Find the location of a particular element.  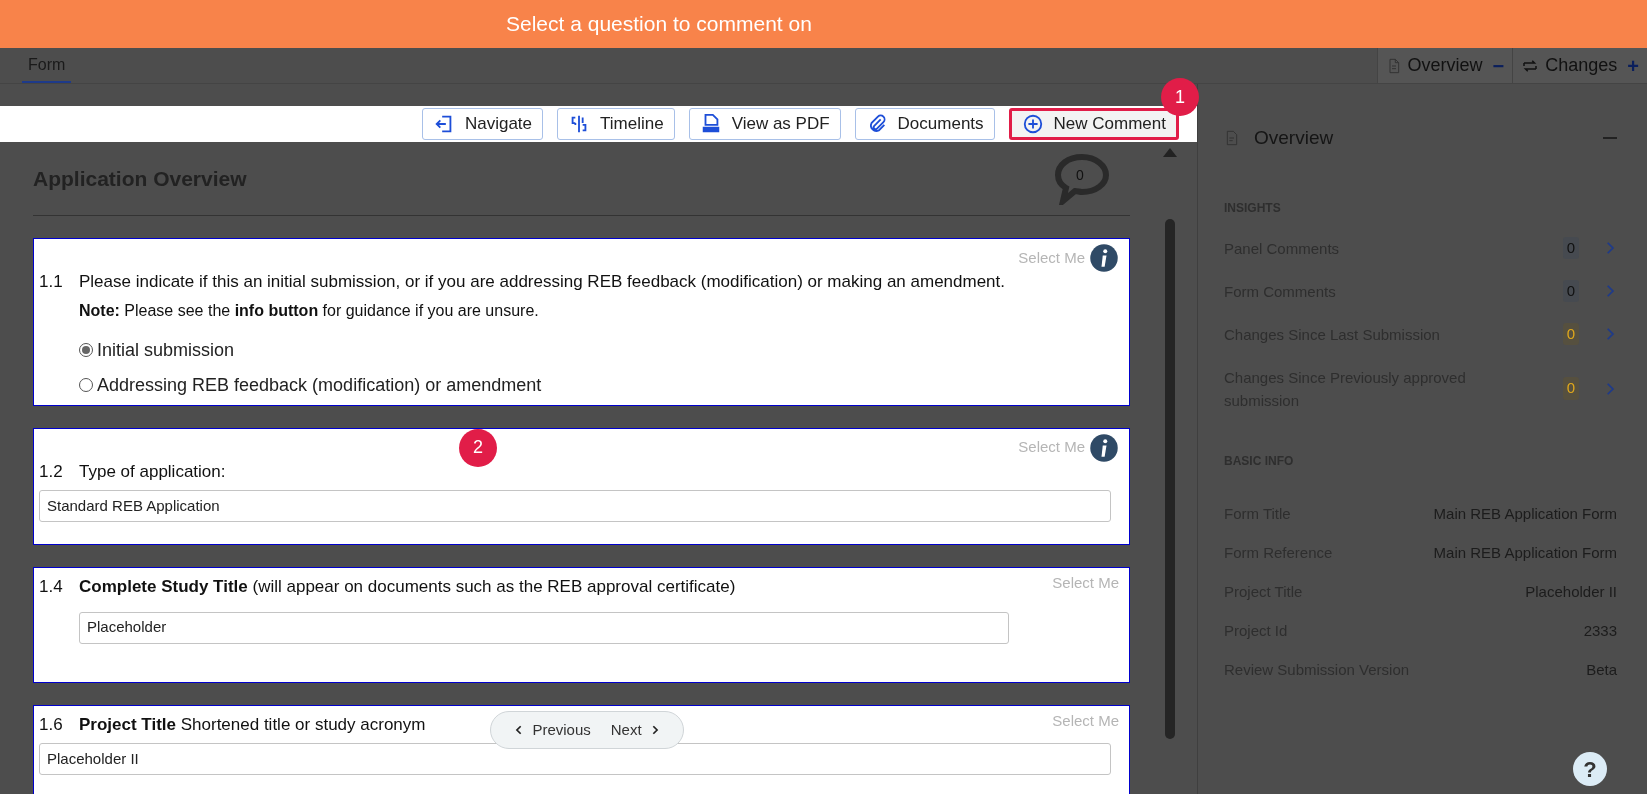

previous-button: Previous is located at coordinates (552, 730).